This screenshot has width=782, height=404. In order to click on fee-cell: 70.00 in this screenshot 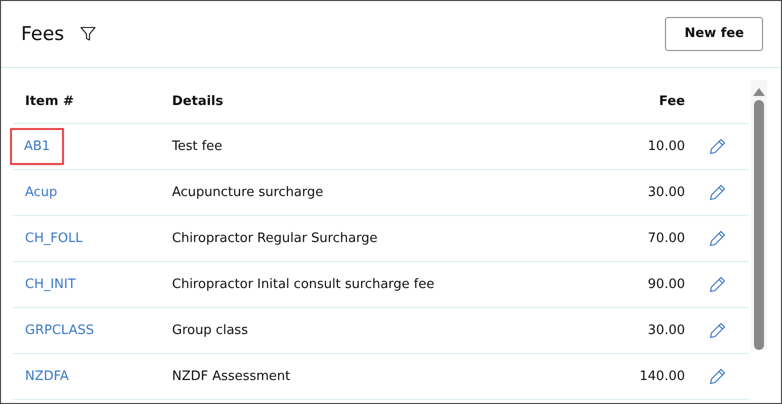, I will do `click(666, 238)`.